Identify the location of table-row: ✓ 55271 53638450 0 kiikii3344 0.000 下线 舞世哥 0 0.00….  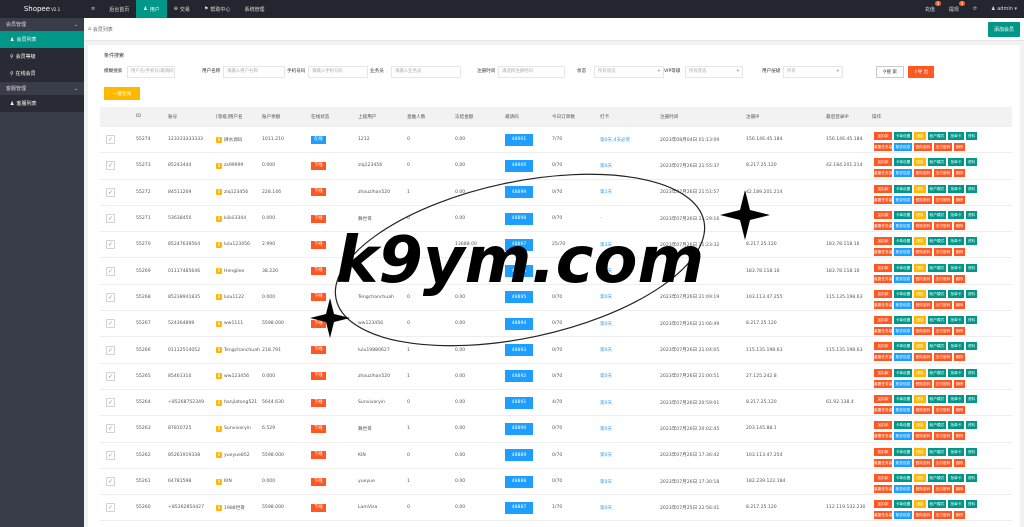
(556, 219).